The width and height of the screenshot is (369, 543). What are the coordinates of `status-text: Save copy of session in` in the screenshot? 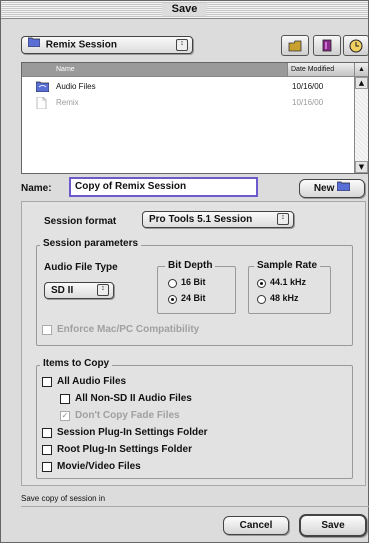 It's located at (63, 498).